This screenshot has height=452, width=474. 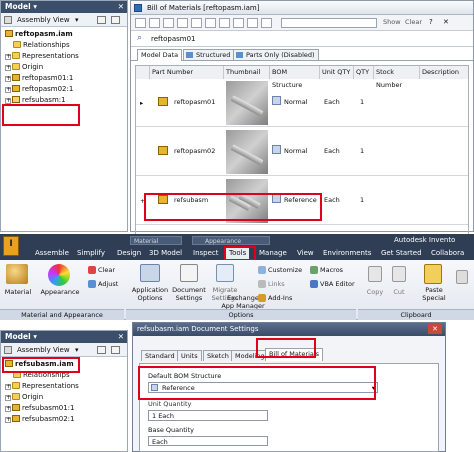 What do you see at coordinates (189, 355) in the screenshot?
I see `tab-units: Units` at bounding box center [189, 355].